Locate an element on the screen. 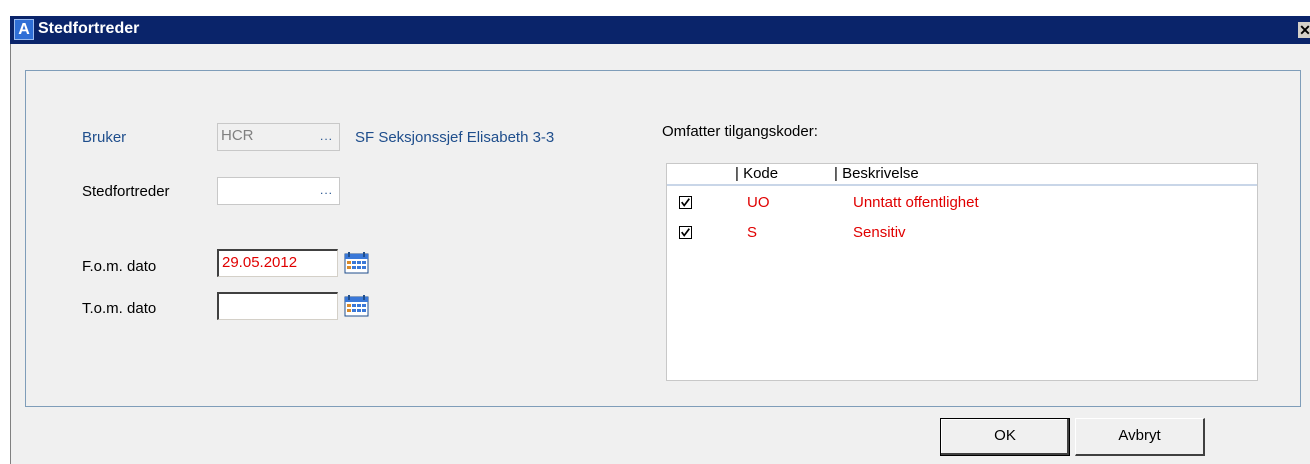 Image resolution: width=1310 pixels, height=464 pixels. code-cell: UO is located at coordinates (758, 202).